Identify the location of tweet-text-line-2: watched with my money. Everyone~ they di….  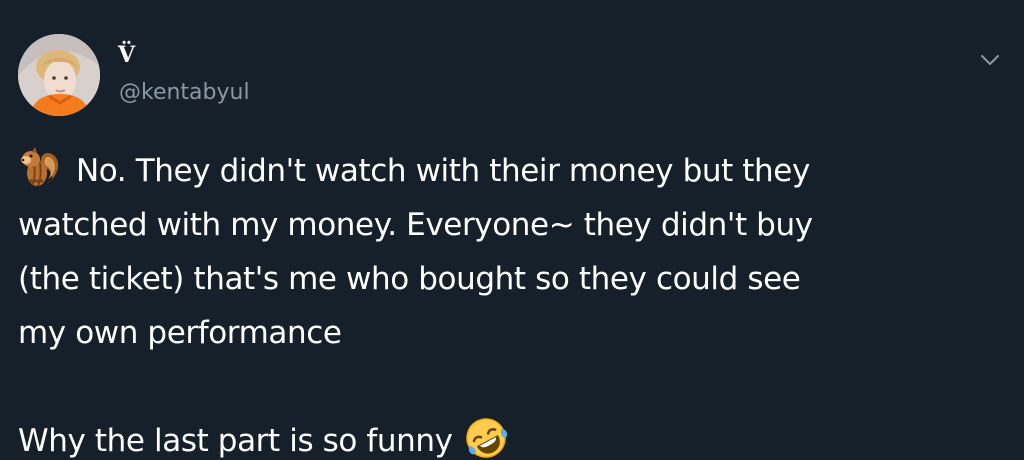
(415, 225).